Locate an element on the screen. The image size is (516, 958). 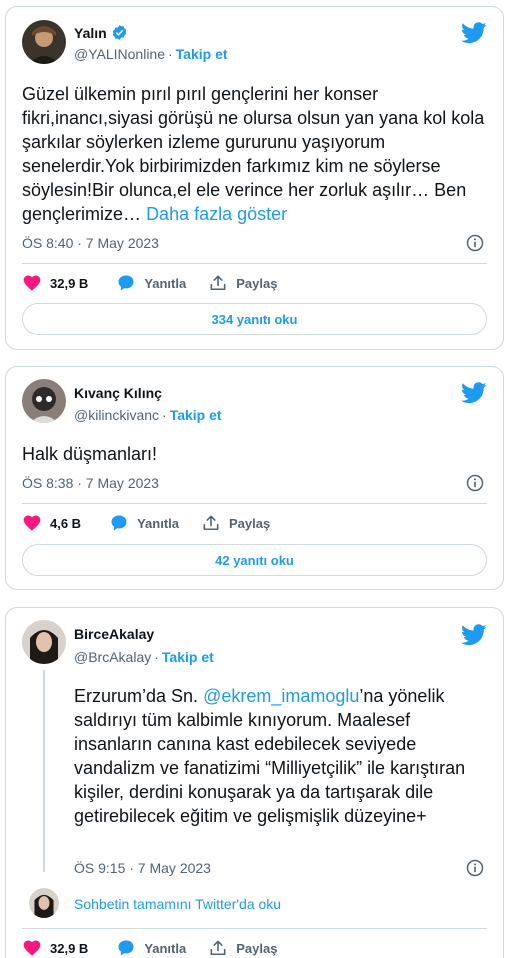
like-count: 4,6 B is located at coordinates (66, 523).